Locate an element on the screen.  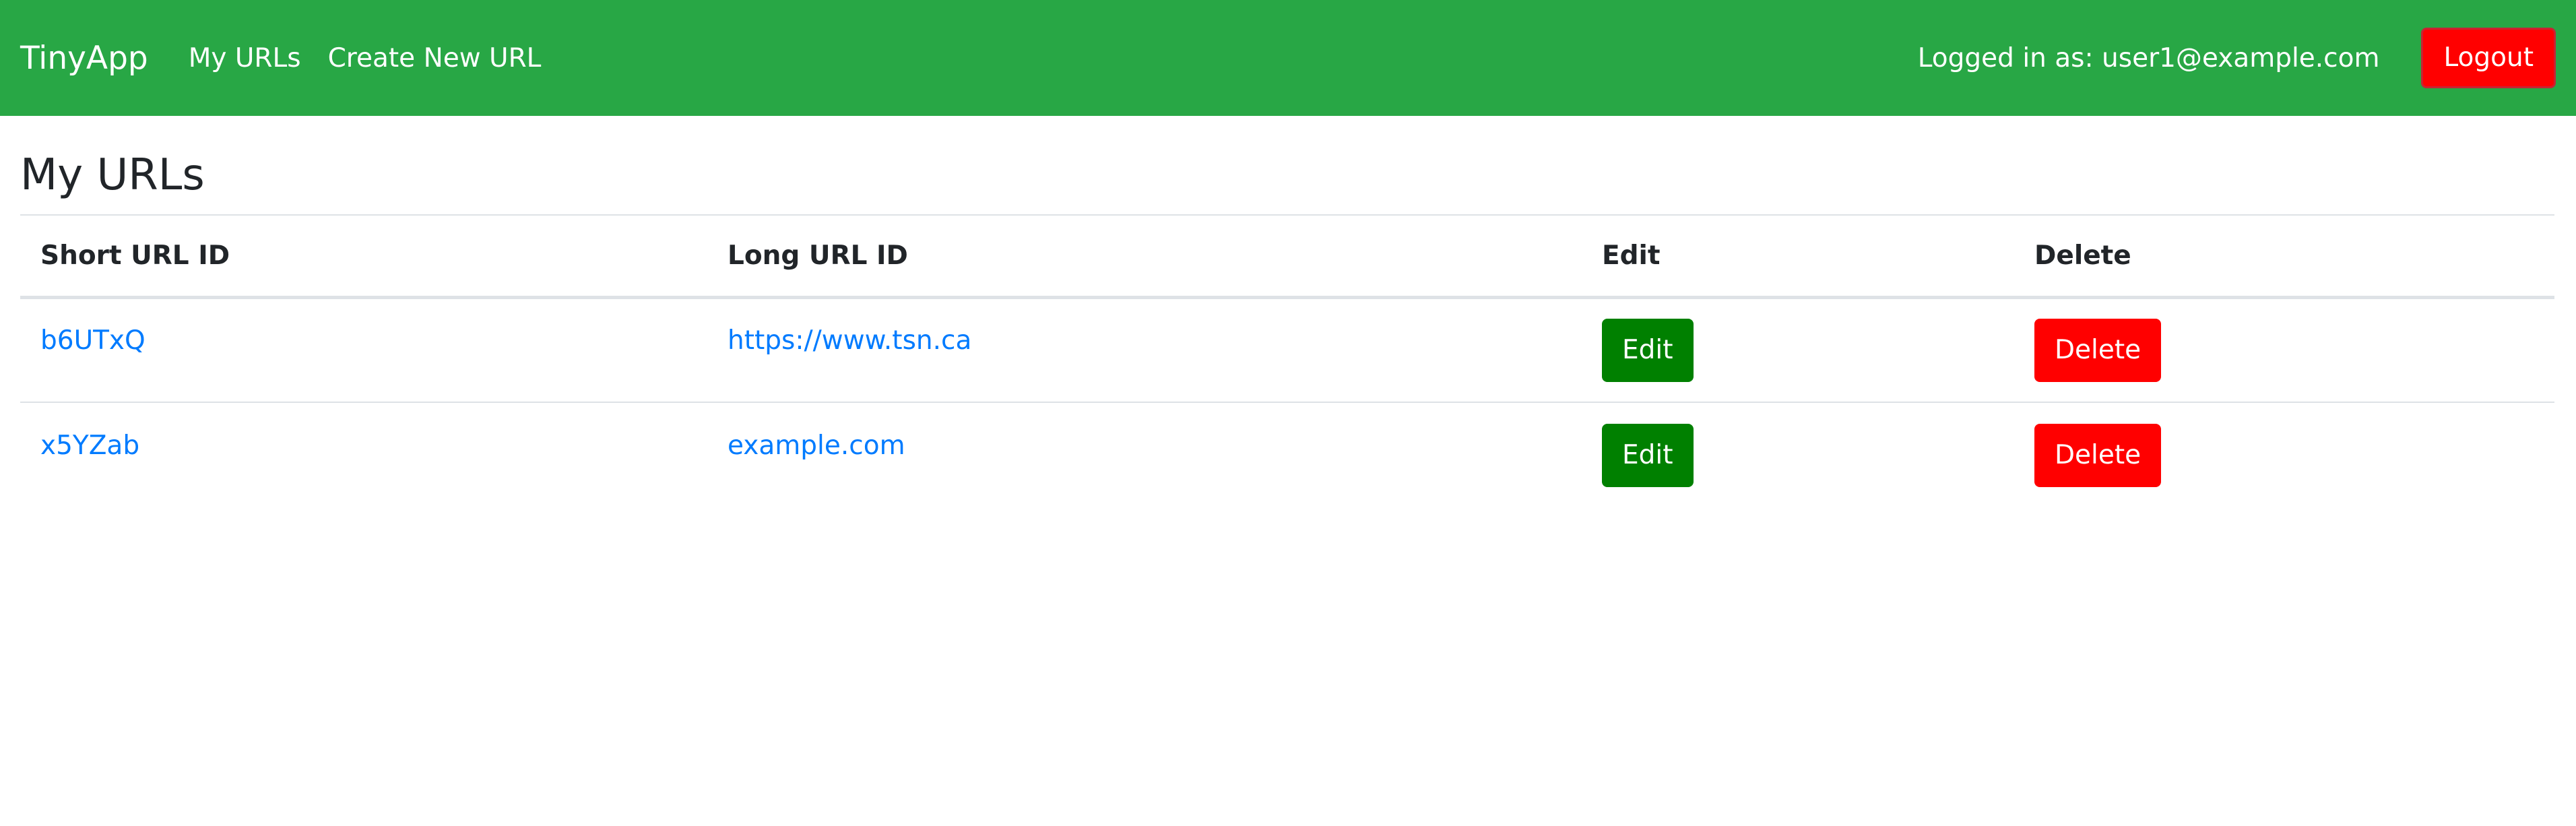
table-header-row: Short URL ID Long URL ID Edit Delete is located at coordinates (1287, 256).